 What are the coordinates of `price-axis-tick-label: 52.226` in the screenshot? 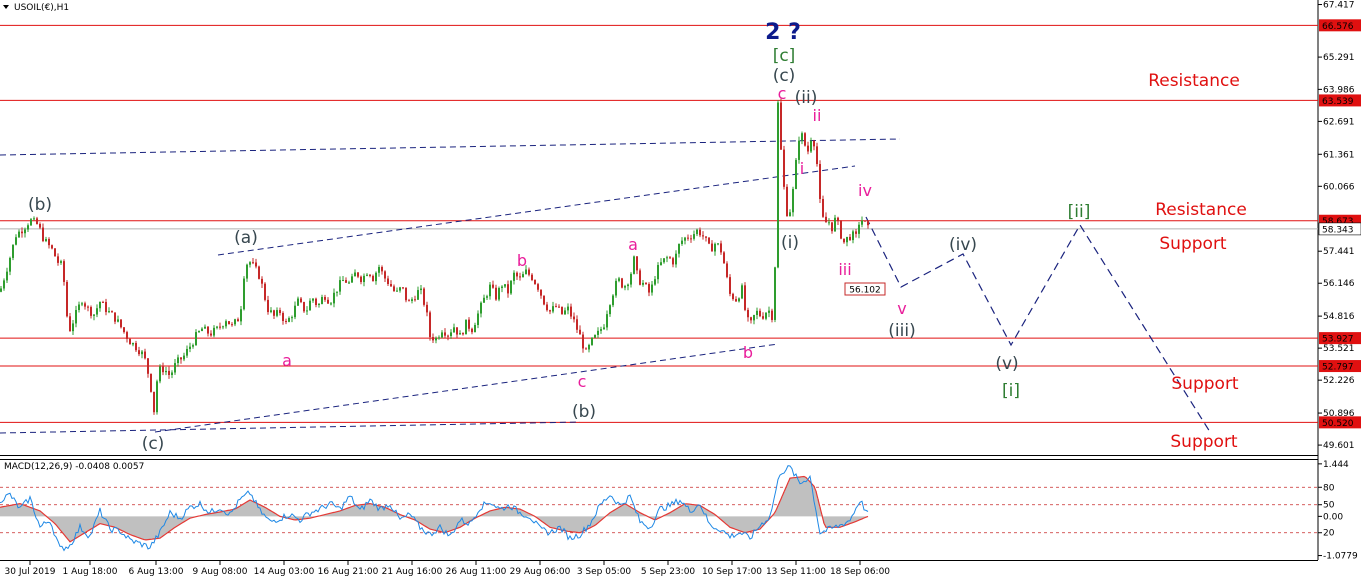 It's located at (1339, 381).